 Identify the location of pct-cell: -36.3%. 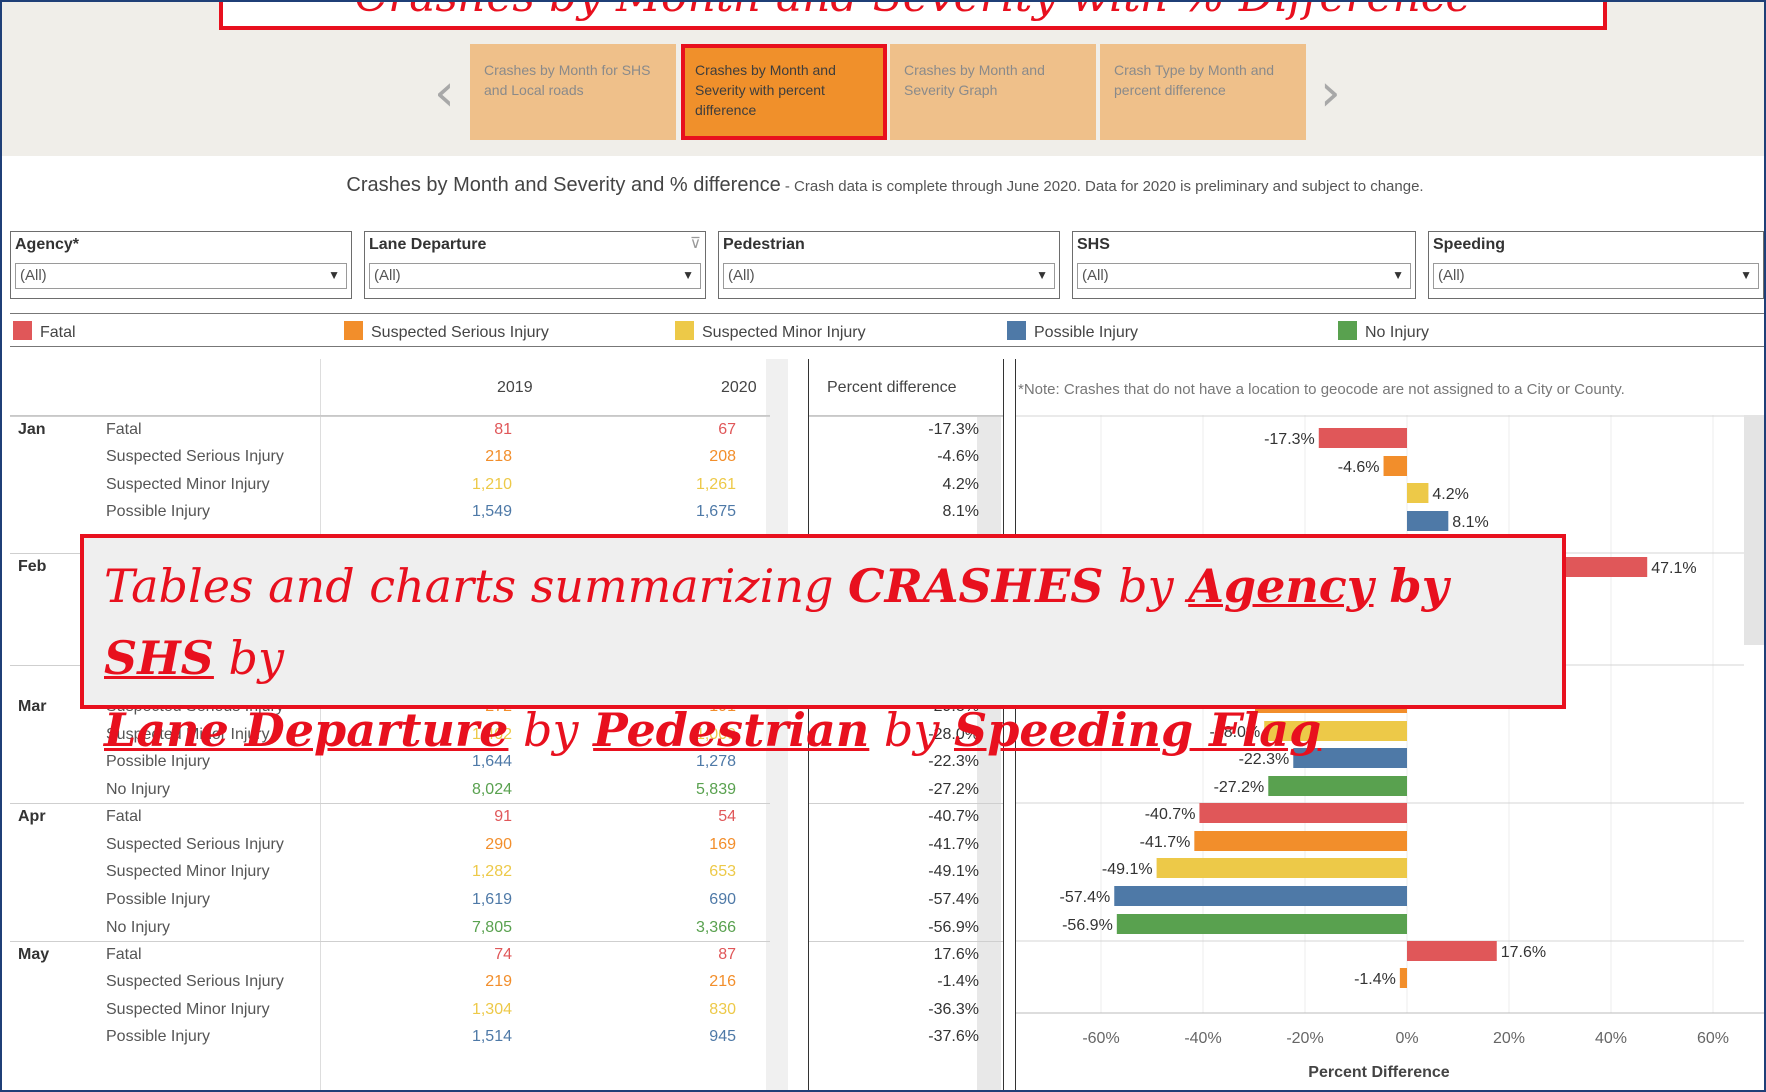
(953, 1009).